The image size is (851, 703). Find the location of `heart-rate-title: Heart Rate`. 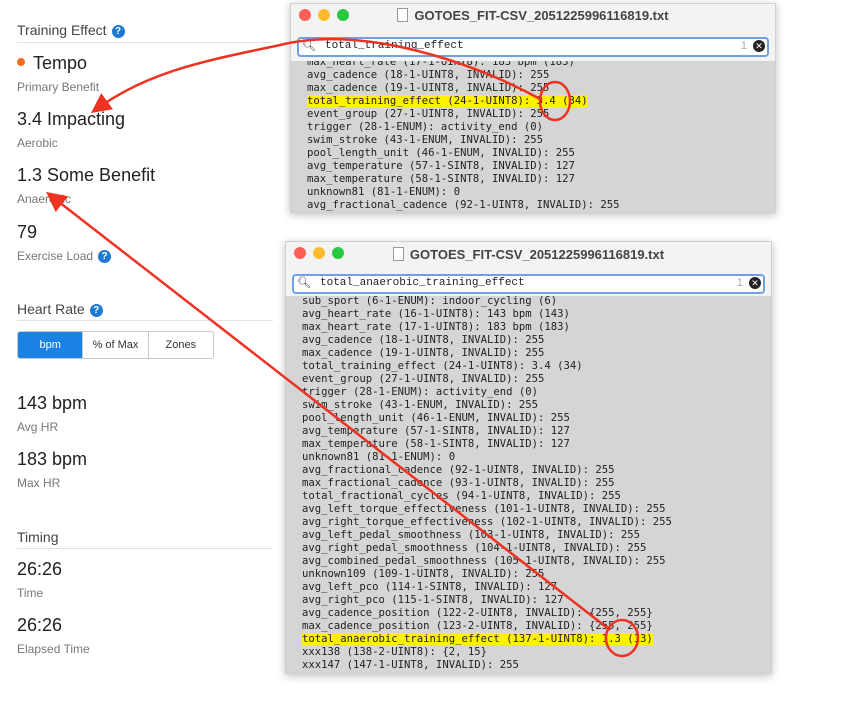

heart-rate-title: Heart Rate is located at coordinates (51, 309).